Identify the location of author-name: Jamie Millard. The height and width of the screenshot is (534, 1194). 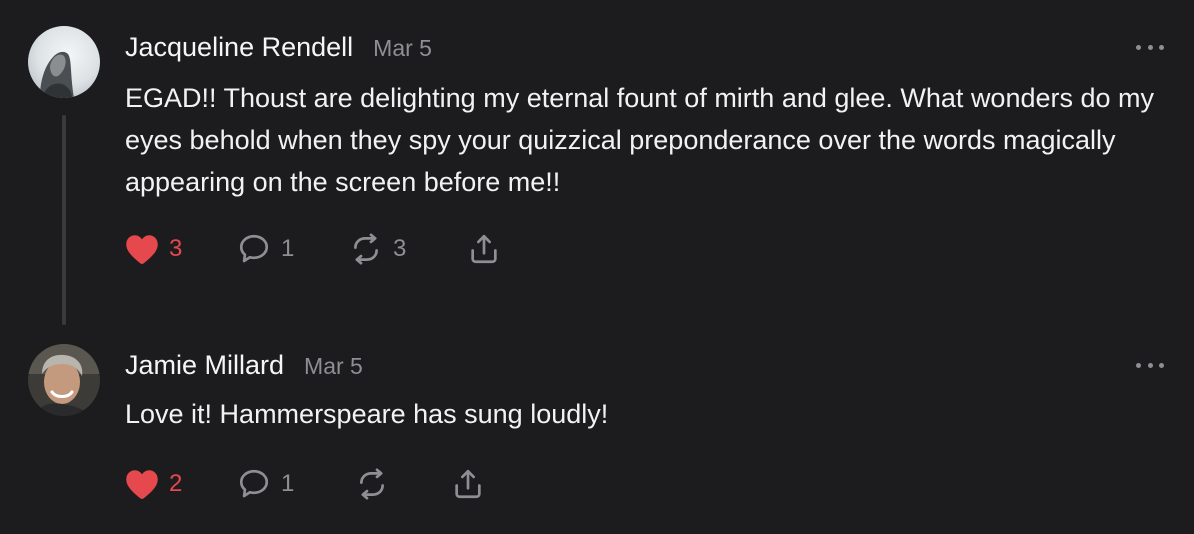
(204, 365).